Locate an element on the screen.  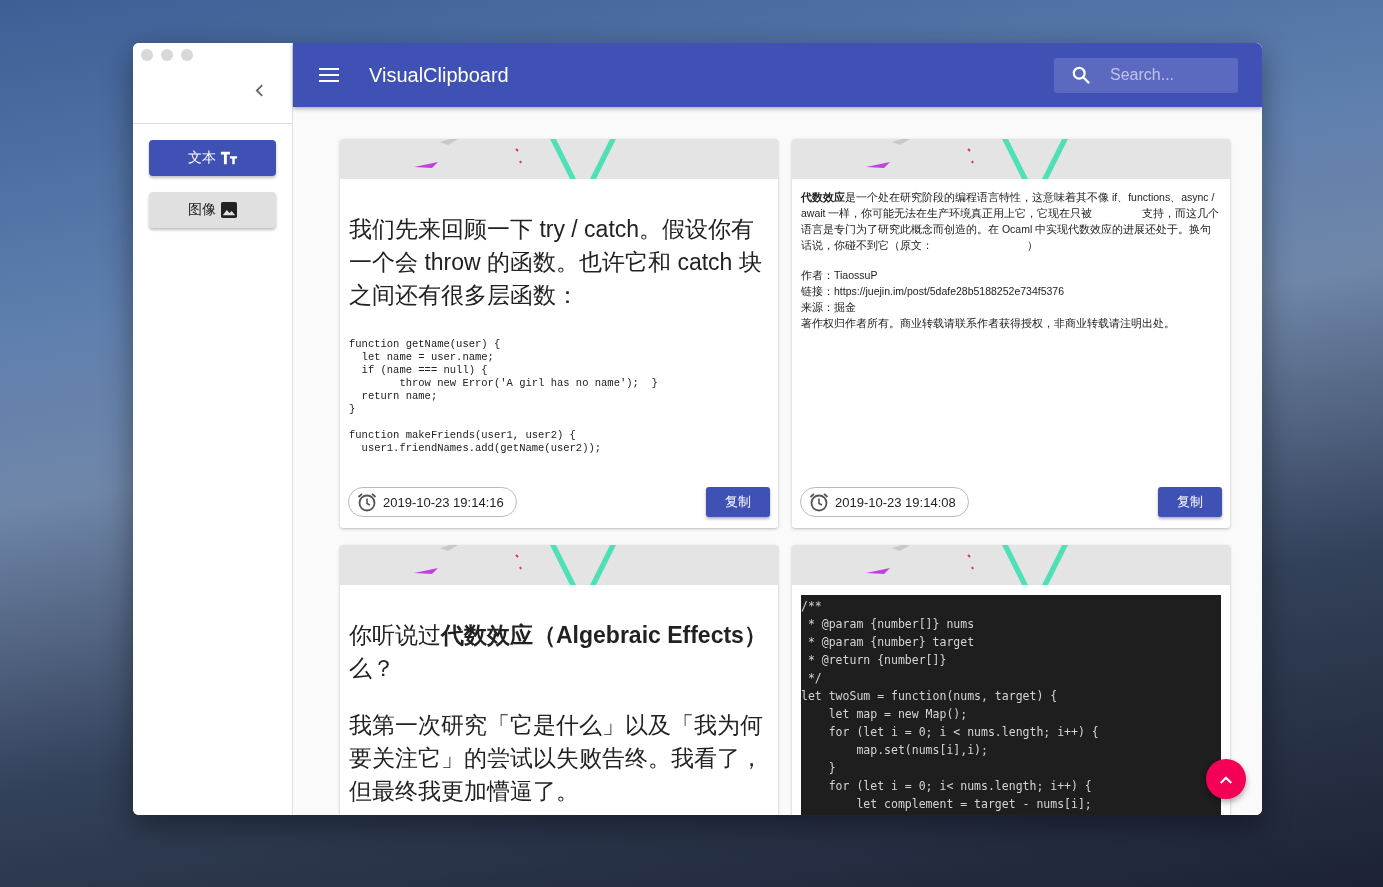
image-icon is located at coordinates (228, 210).